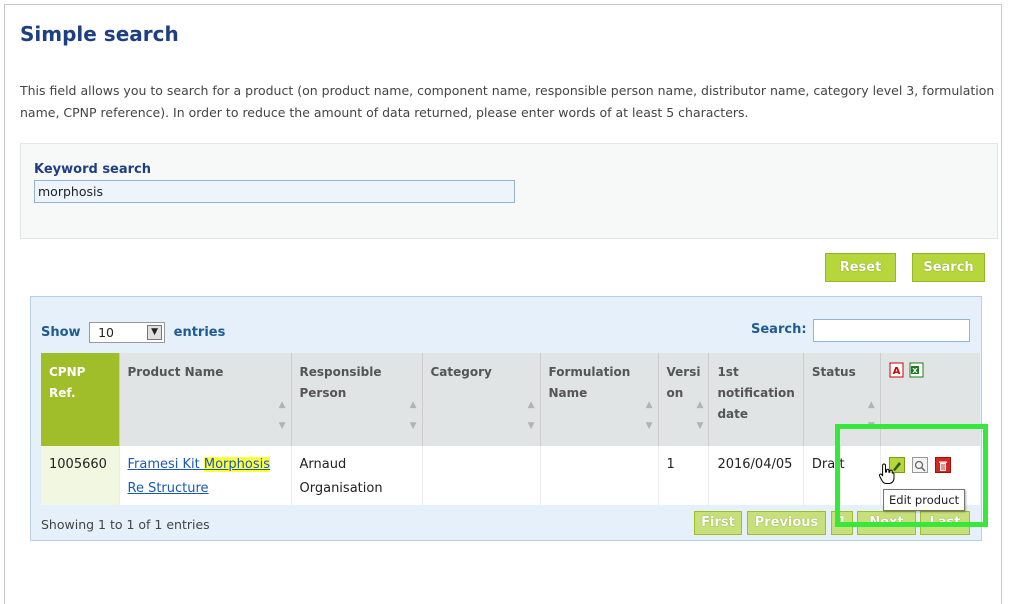 The width and height of the screenshot is (1011, 604). I want to click on header-text: Person, so click(323, 393).